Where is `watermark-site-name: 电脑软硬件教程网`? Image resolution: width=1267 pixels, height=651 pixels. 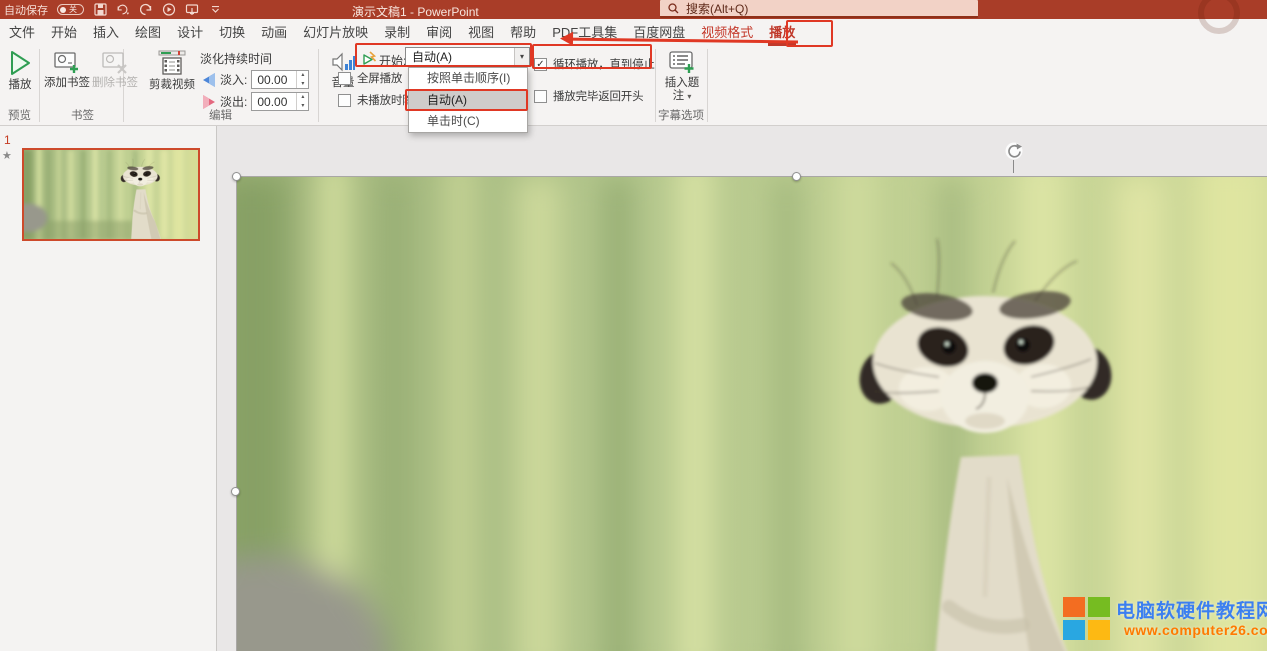
watermark-site-name: 电脑软硬件教程网 is located at coordinates (1191, 611).